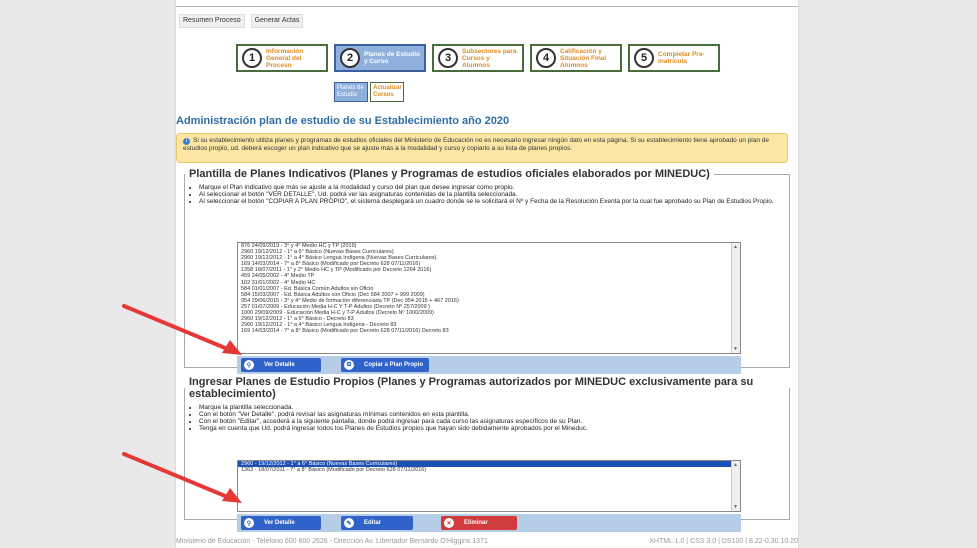 The height and width of the screenshot is (548, 977). I want to click on copiar-plan-propio-button: ⧉ Copiar a Plan Propio, so click(385, 365).